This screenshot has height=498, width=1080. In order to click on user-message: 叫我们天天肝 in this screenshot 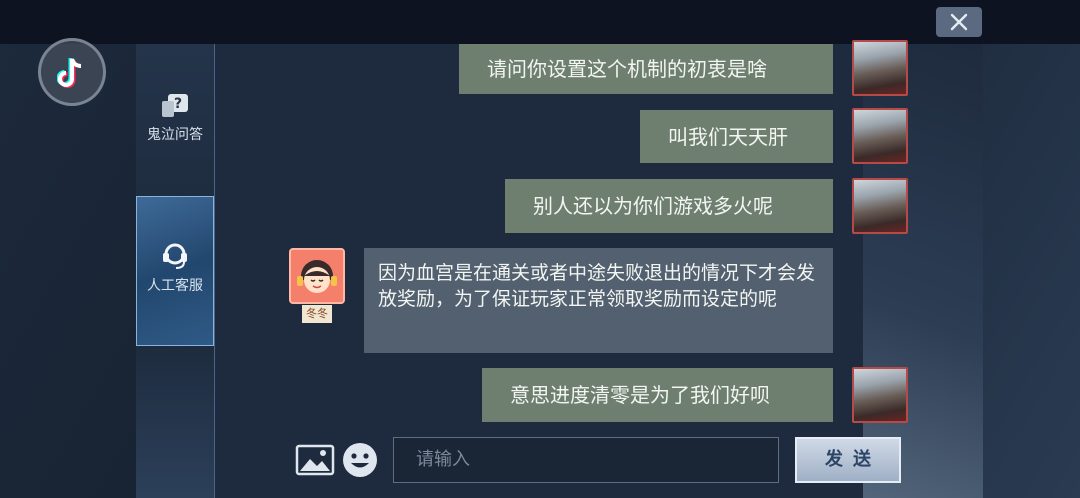, I will do `click(736, 136)`.